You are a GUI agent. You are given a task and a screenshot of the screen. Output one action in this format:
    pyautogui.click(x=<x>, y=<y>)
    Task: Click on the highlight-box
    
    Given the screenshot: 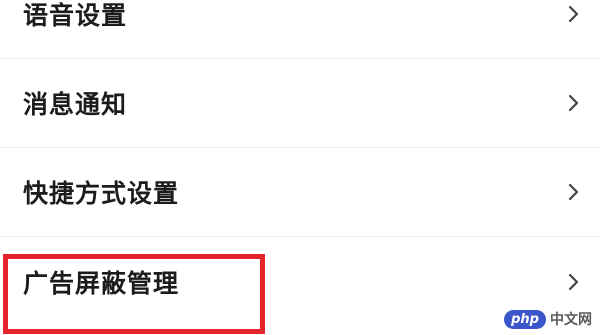 What is the action you would take?
    pyautogui.click(x=134, y=294)
    